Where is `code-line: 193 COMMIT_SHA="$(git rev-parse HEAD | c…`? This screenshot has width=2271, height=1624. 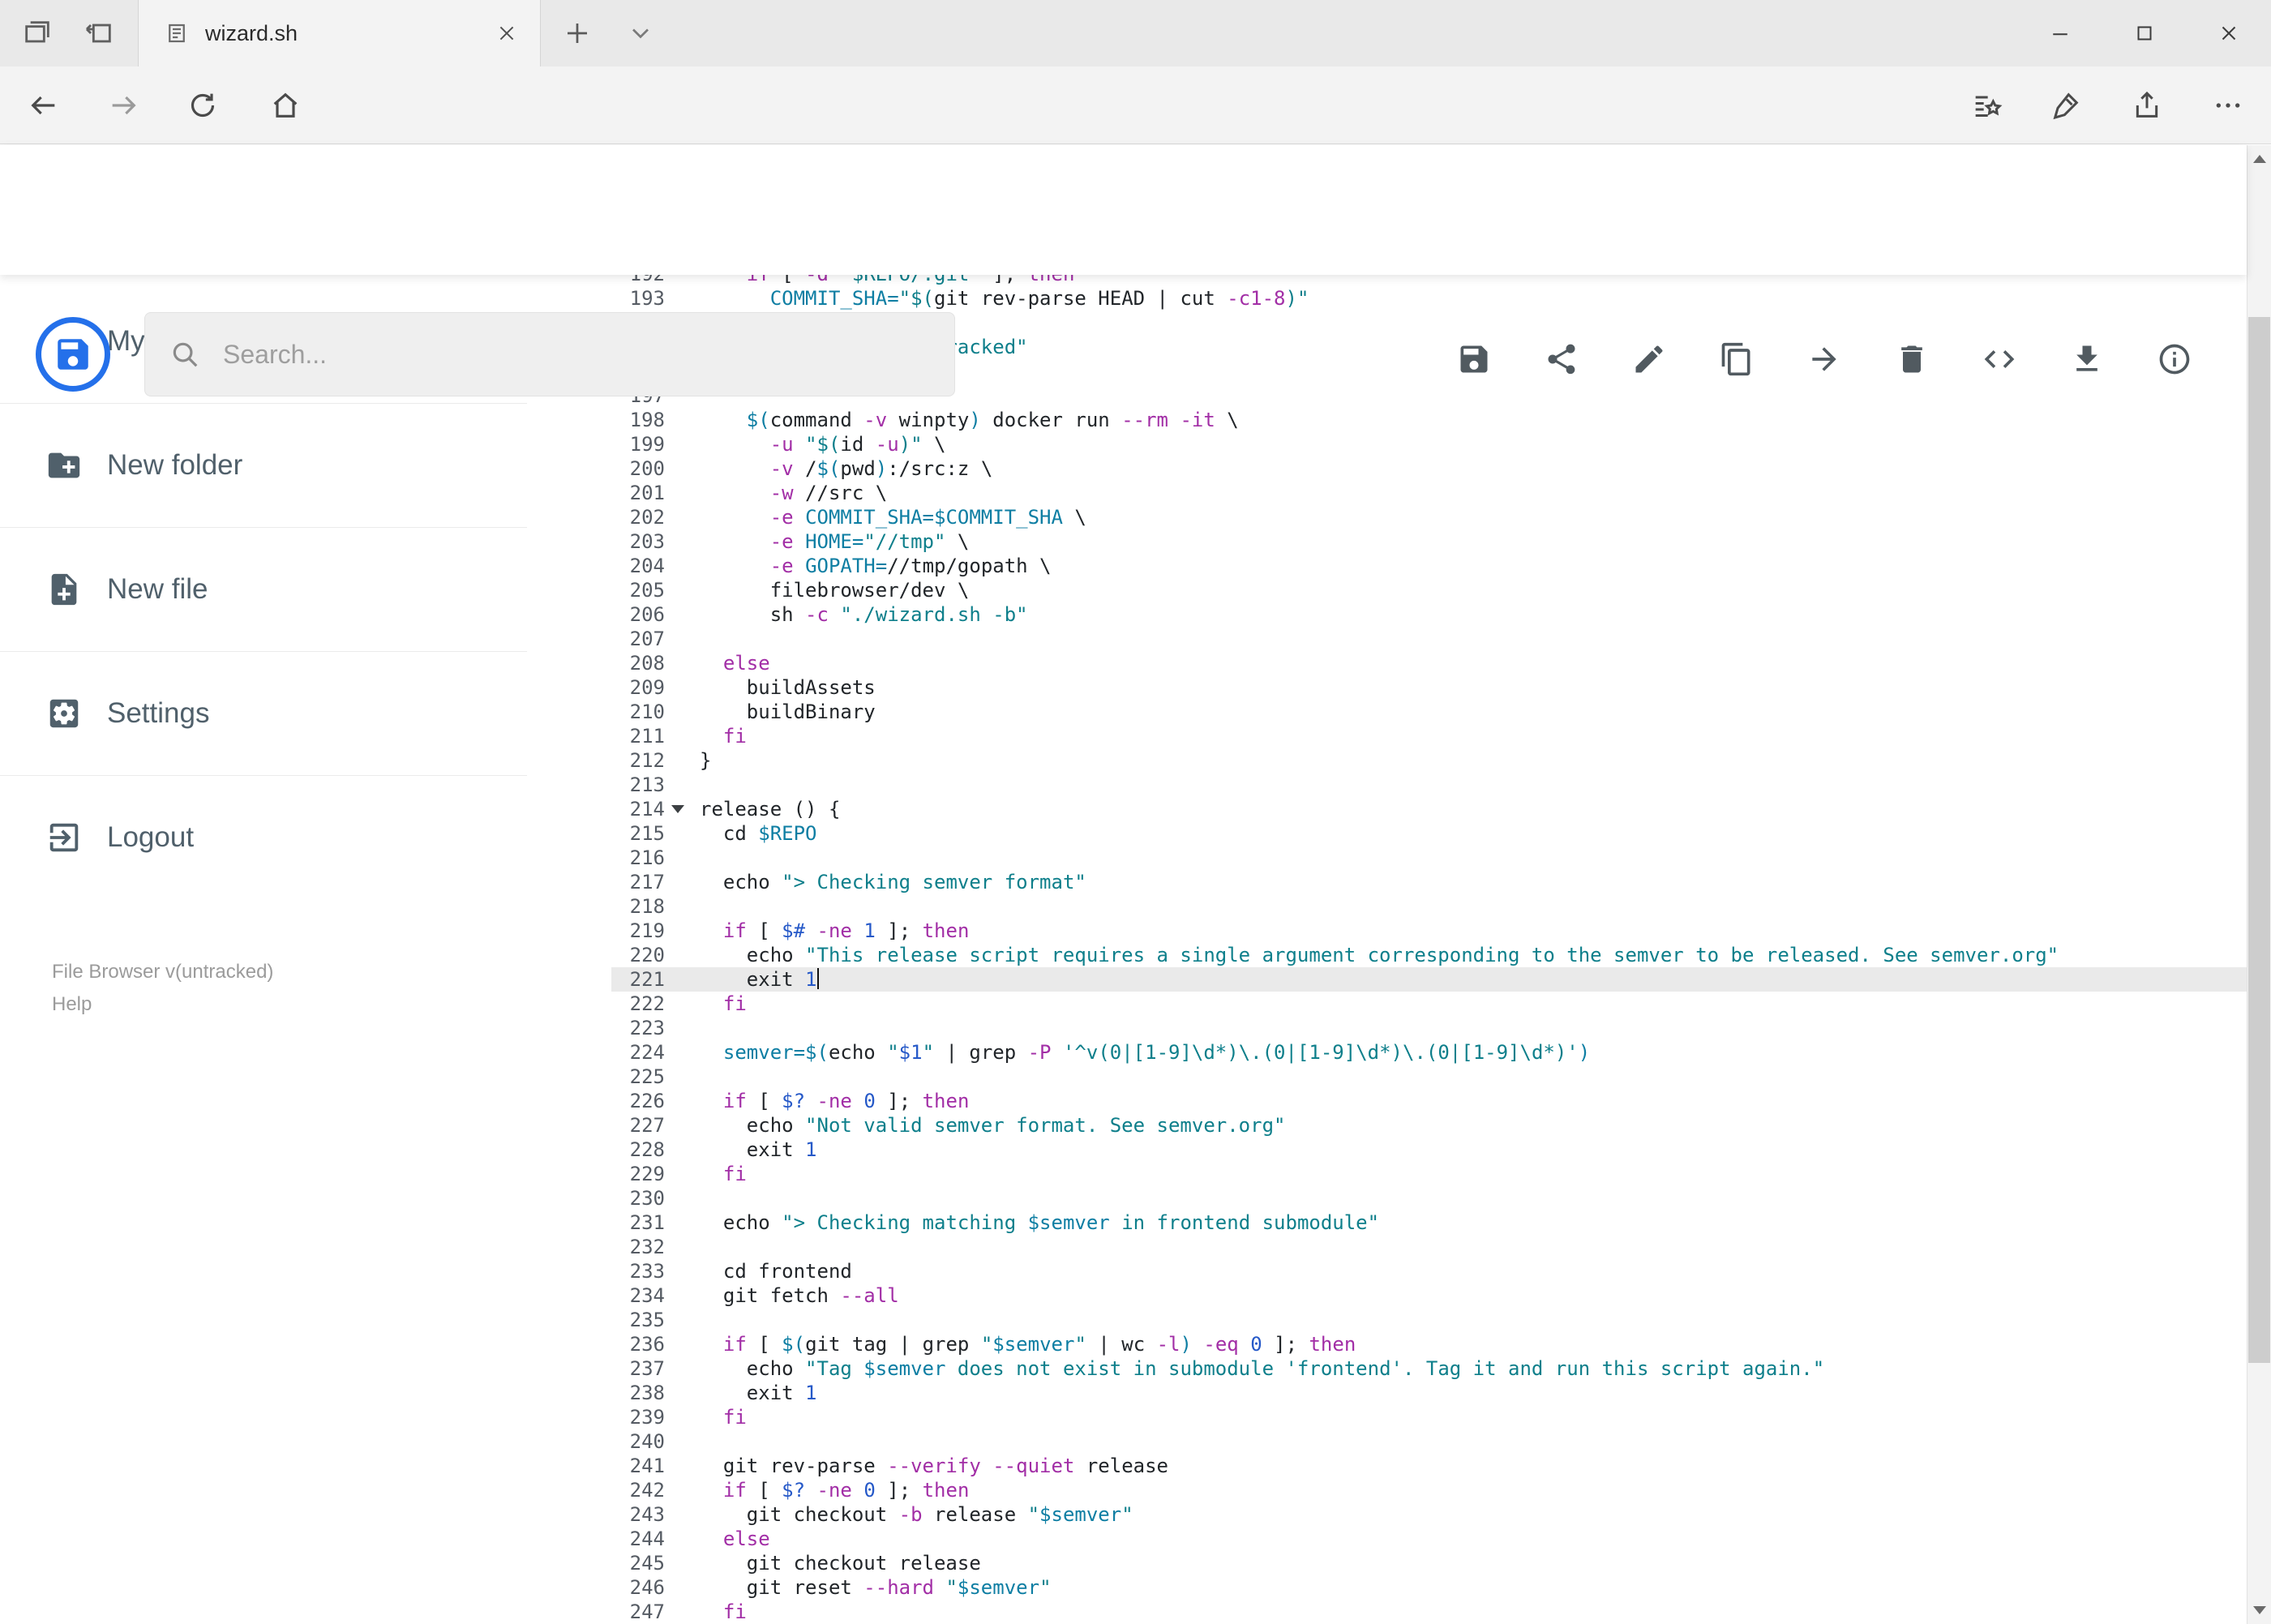
code-line: 193 COMMIT_SHA="$(git rev-parse HEAD | c… is located at coordinates (1429, 298).